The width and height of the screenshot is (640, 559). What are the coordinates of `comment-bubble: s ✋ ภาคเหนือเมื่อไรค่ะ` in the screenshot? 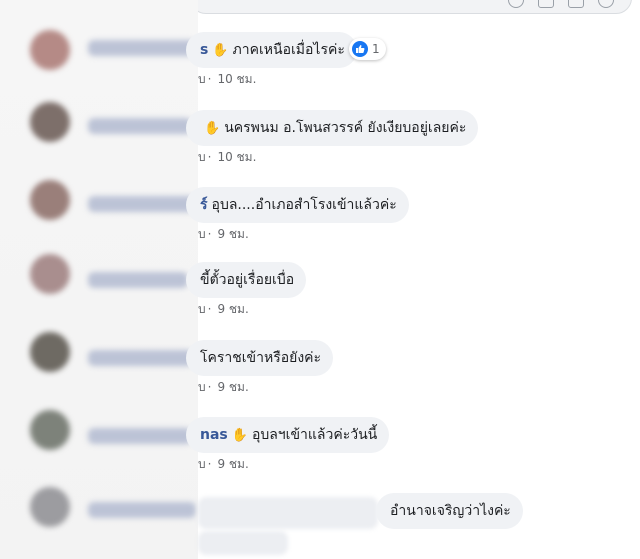 It's located at (271, 50).